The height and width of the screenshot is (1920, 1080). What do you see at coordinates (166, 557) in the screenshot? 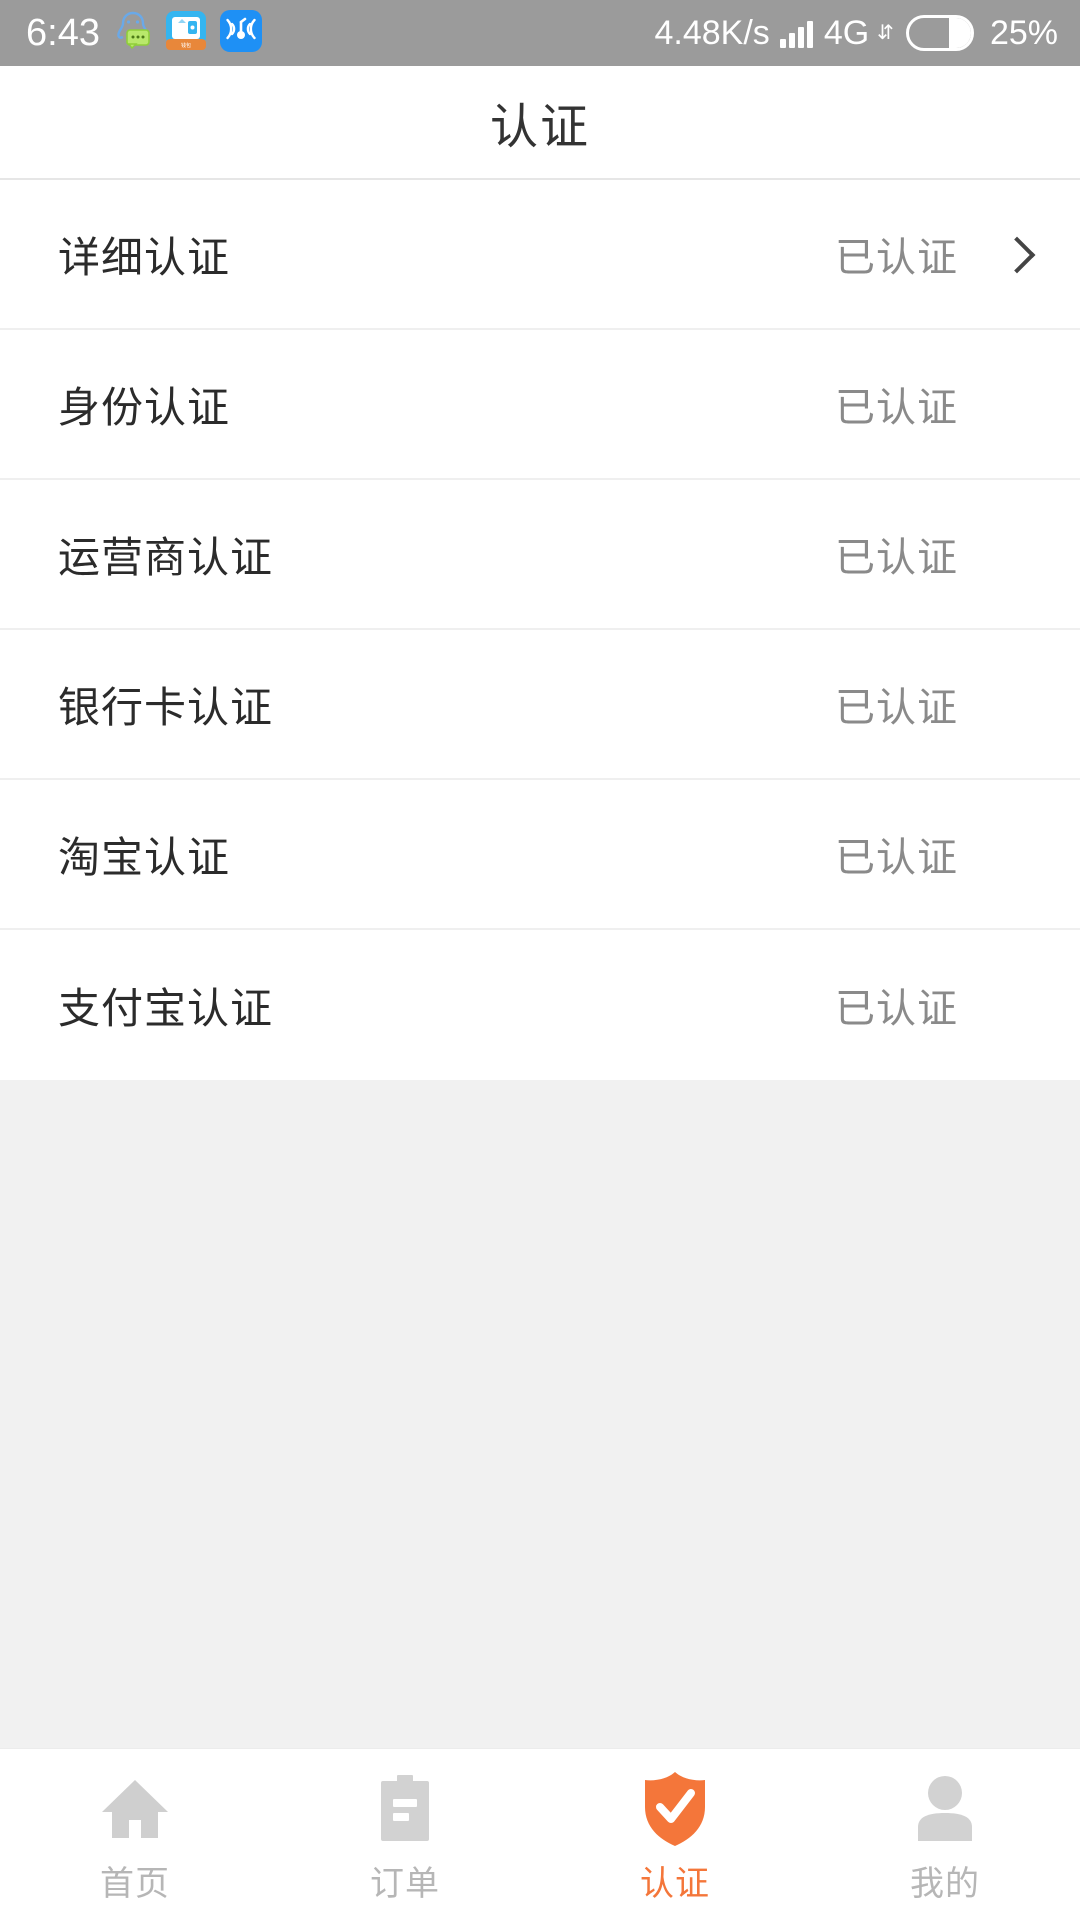
I see `list-item-label: 运营商认证` at bounding box center [166, 557].